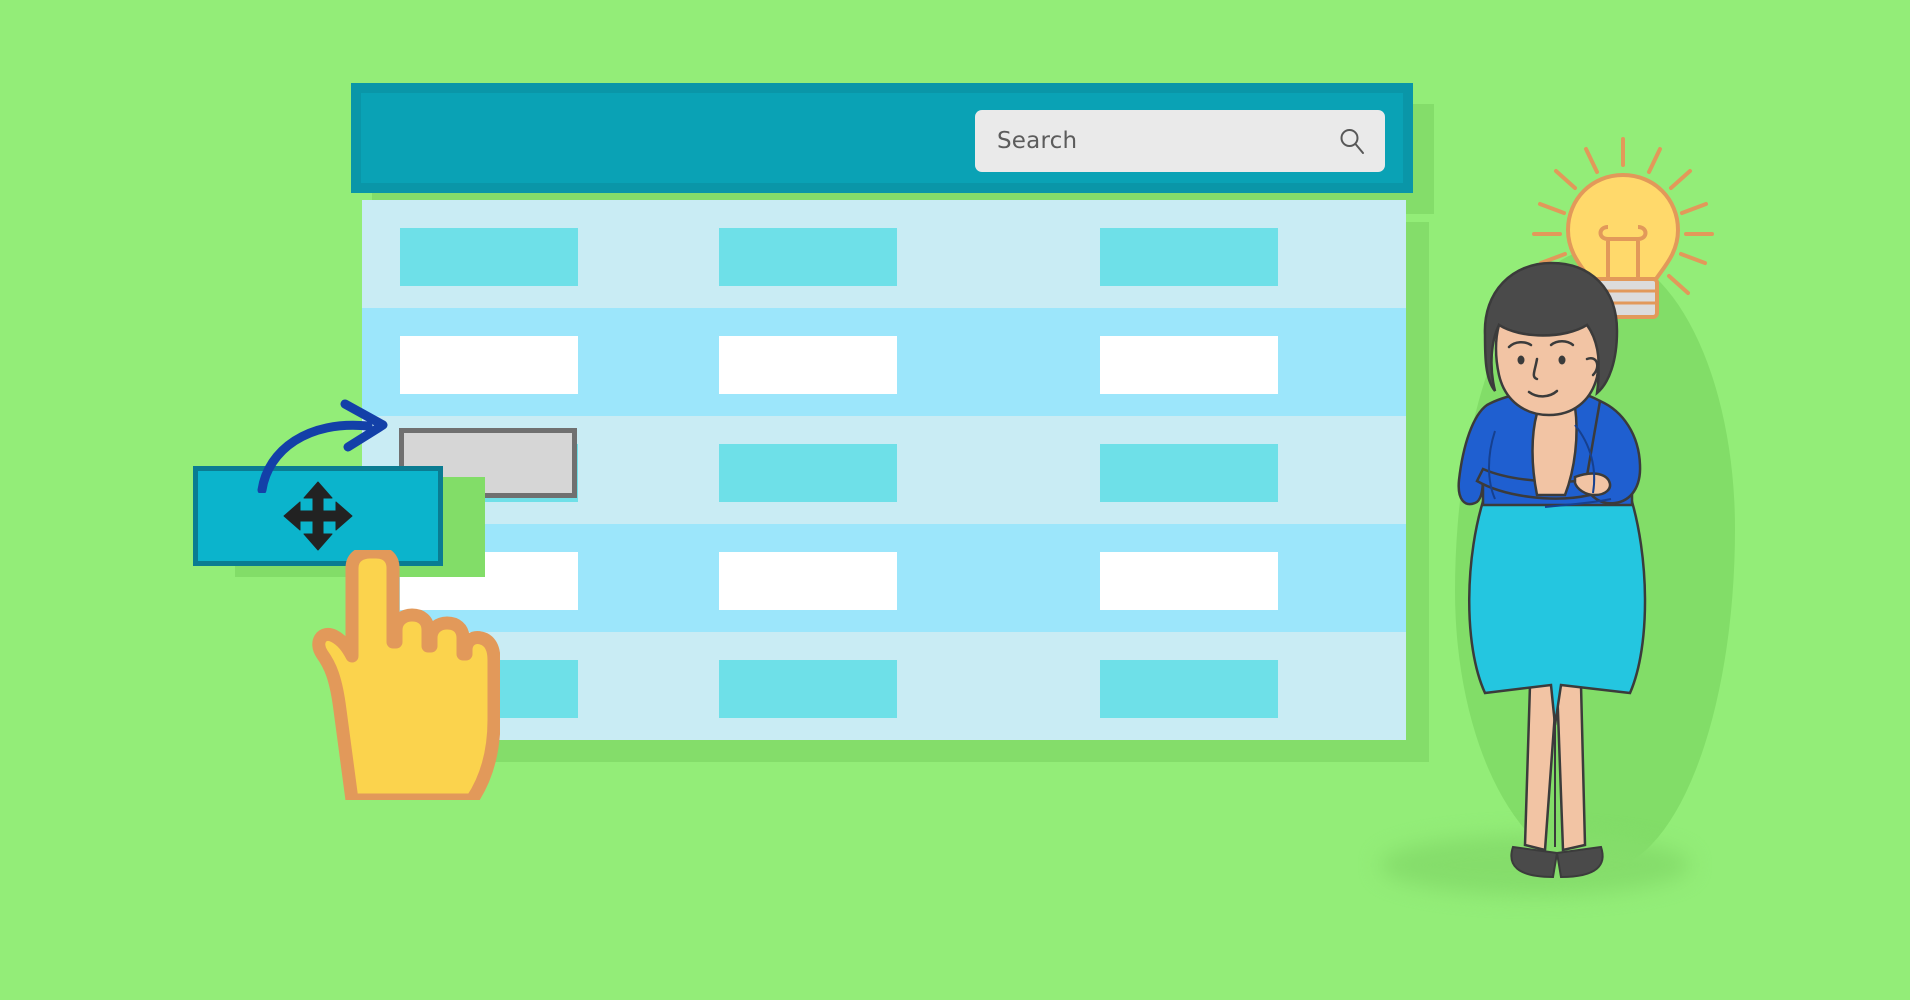  I want to click on lightbulb-idea-icon, so click(1623, 228).